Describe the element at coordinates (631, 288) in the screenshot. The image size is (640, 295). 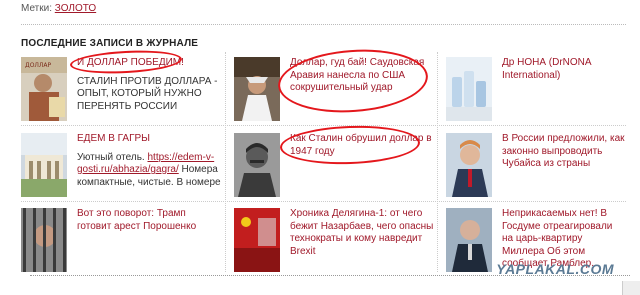
I see `scroll-corner` at that location.